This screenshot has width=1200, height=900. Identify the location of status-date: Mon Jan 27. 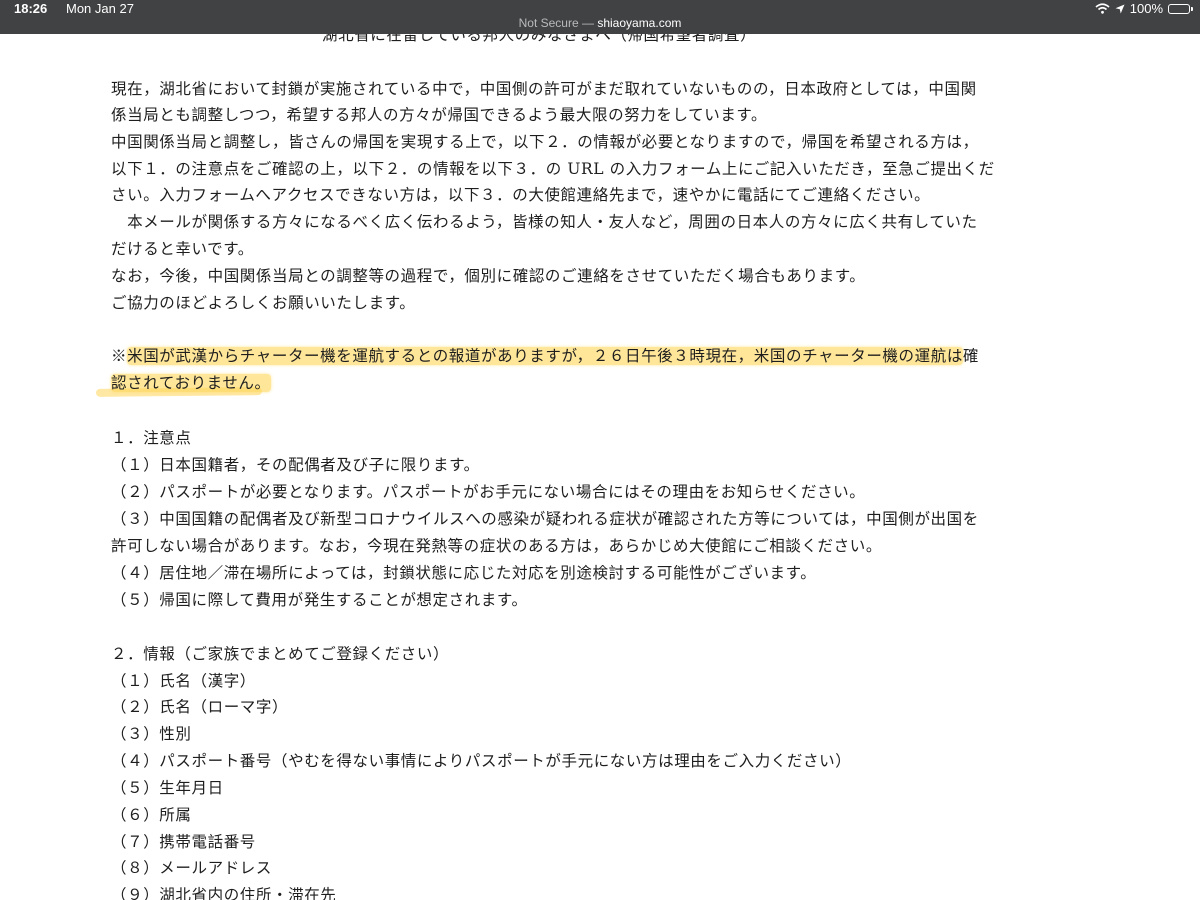
(100, 8).